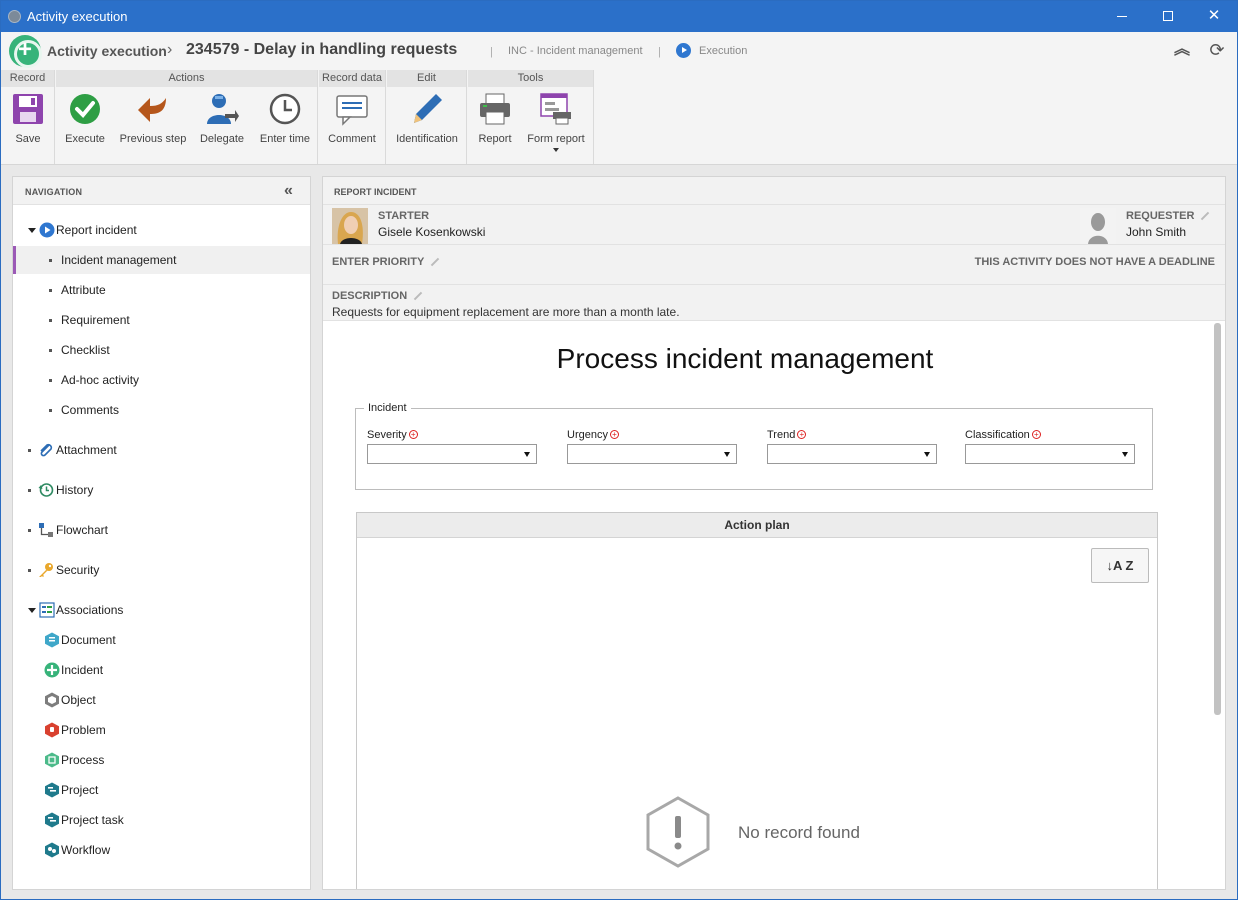 The height and width of the screenshot is (900, 1238). Describe the element at coordinates (418, 296) in the screenshot. I see `edit-description-pencil-icon` at that location.